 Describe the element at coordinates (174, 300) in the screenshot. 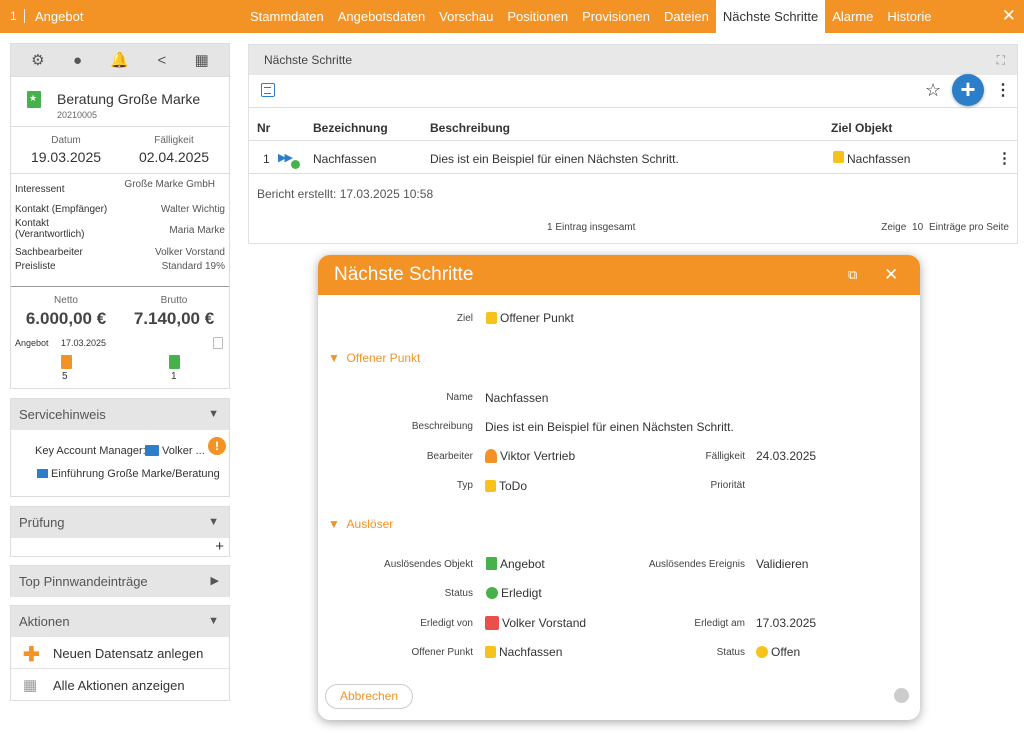

I see `brutto-label: Brutto` at that location.